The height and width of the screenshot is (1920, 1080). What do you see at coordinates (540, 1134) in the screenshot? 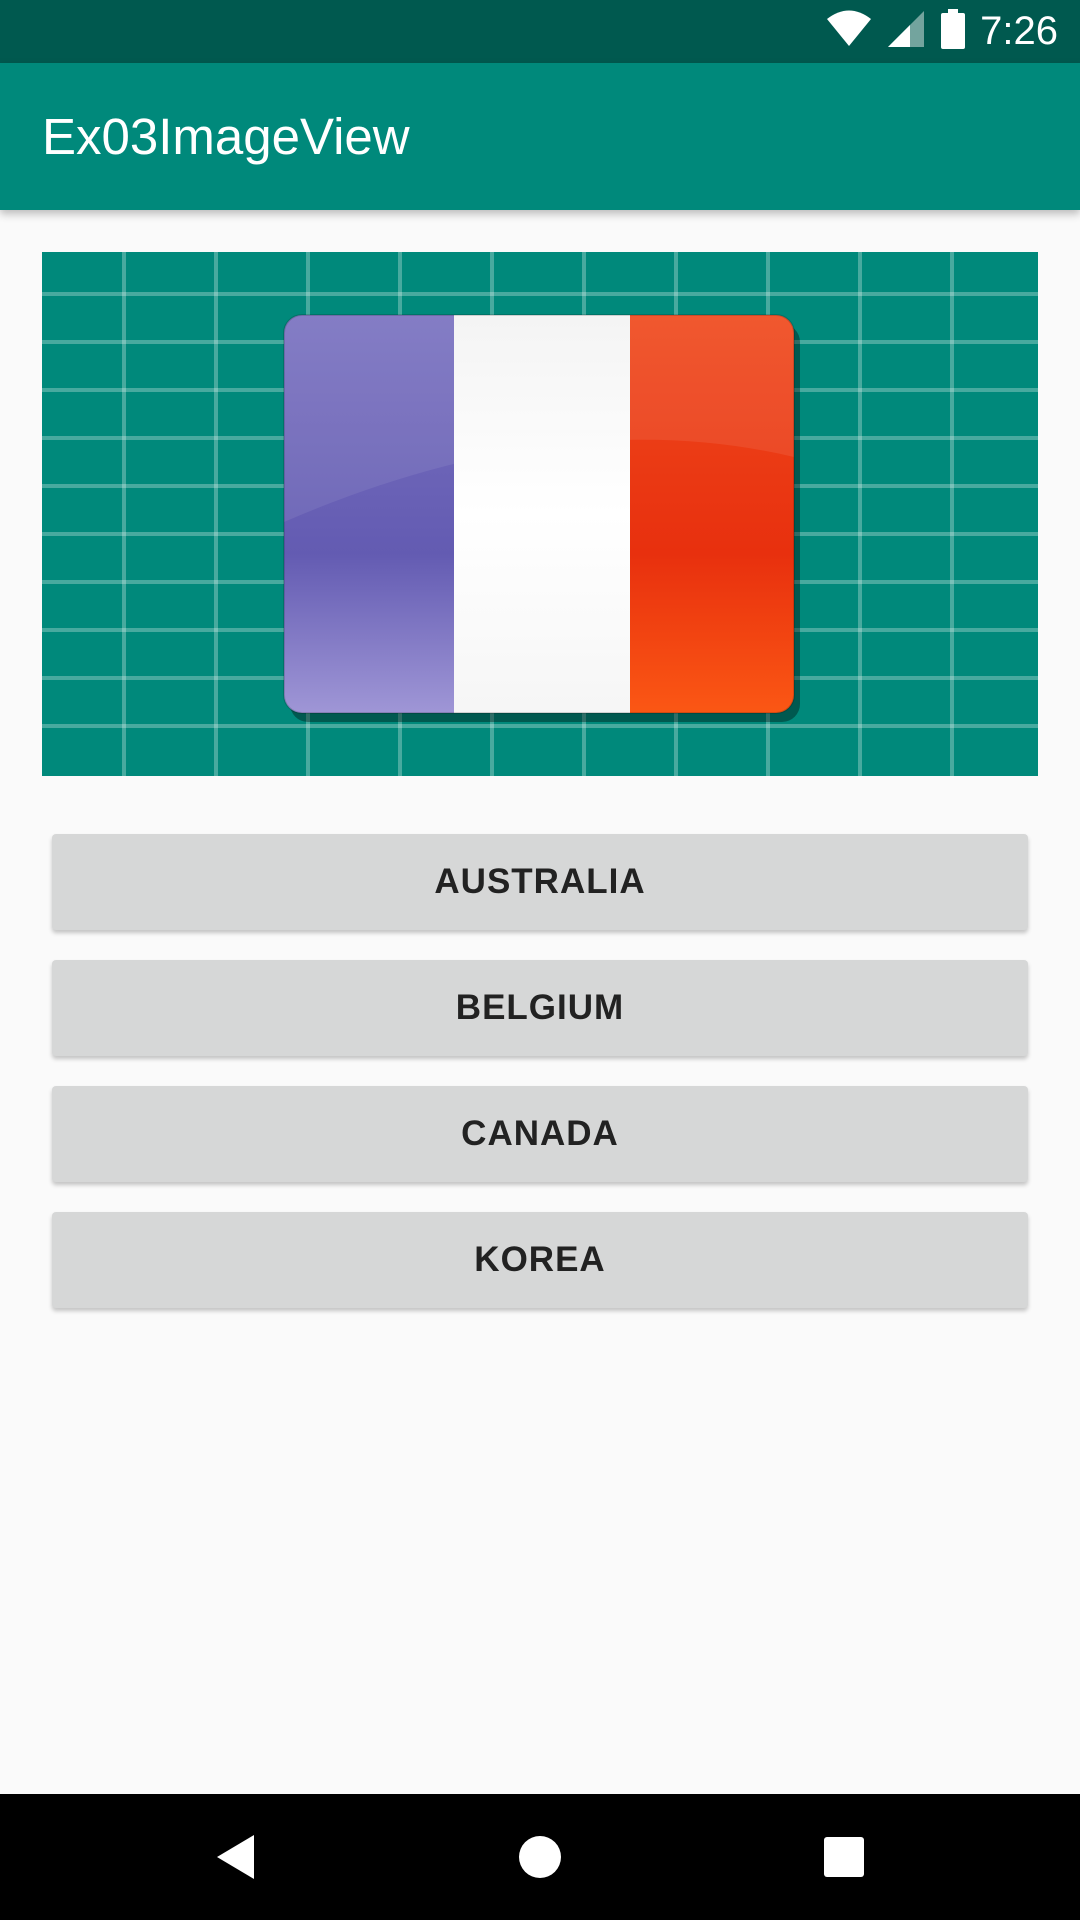
I see `canada-button: CANADA` at bounding box center [540, 1134].